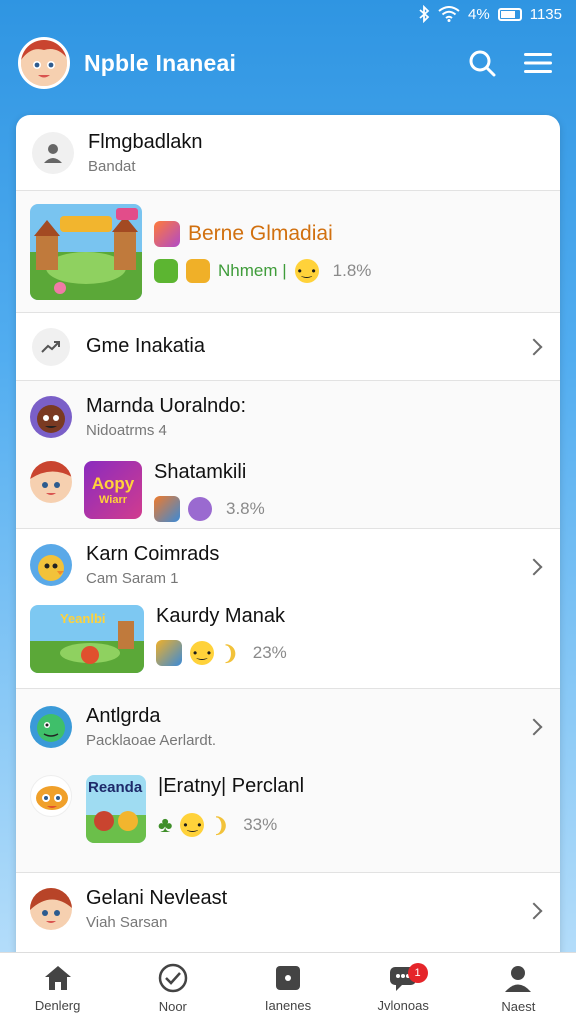  What do you see at coordinates (231, 786) in the screenshot?
I see `game-title: |Eratny| Perclanl` at bounding box center [231, 786].